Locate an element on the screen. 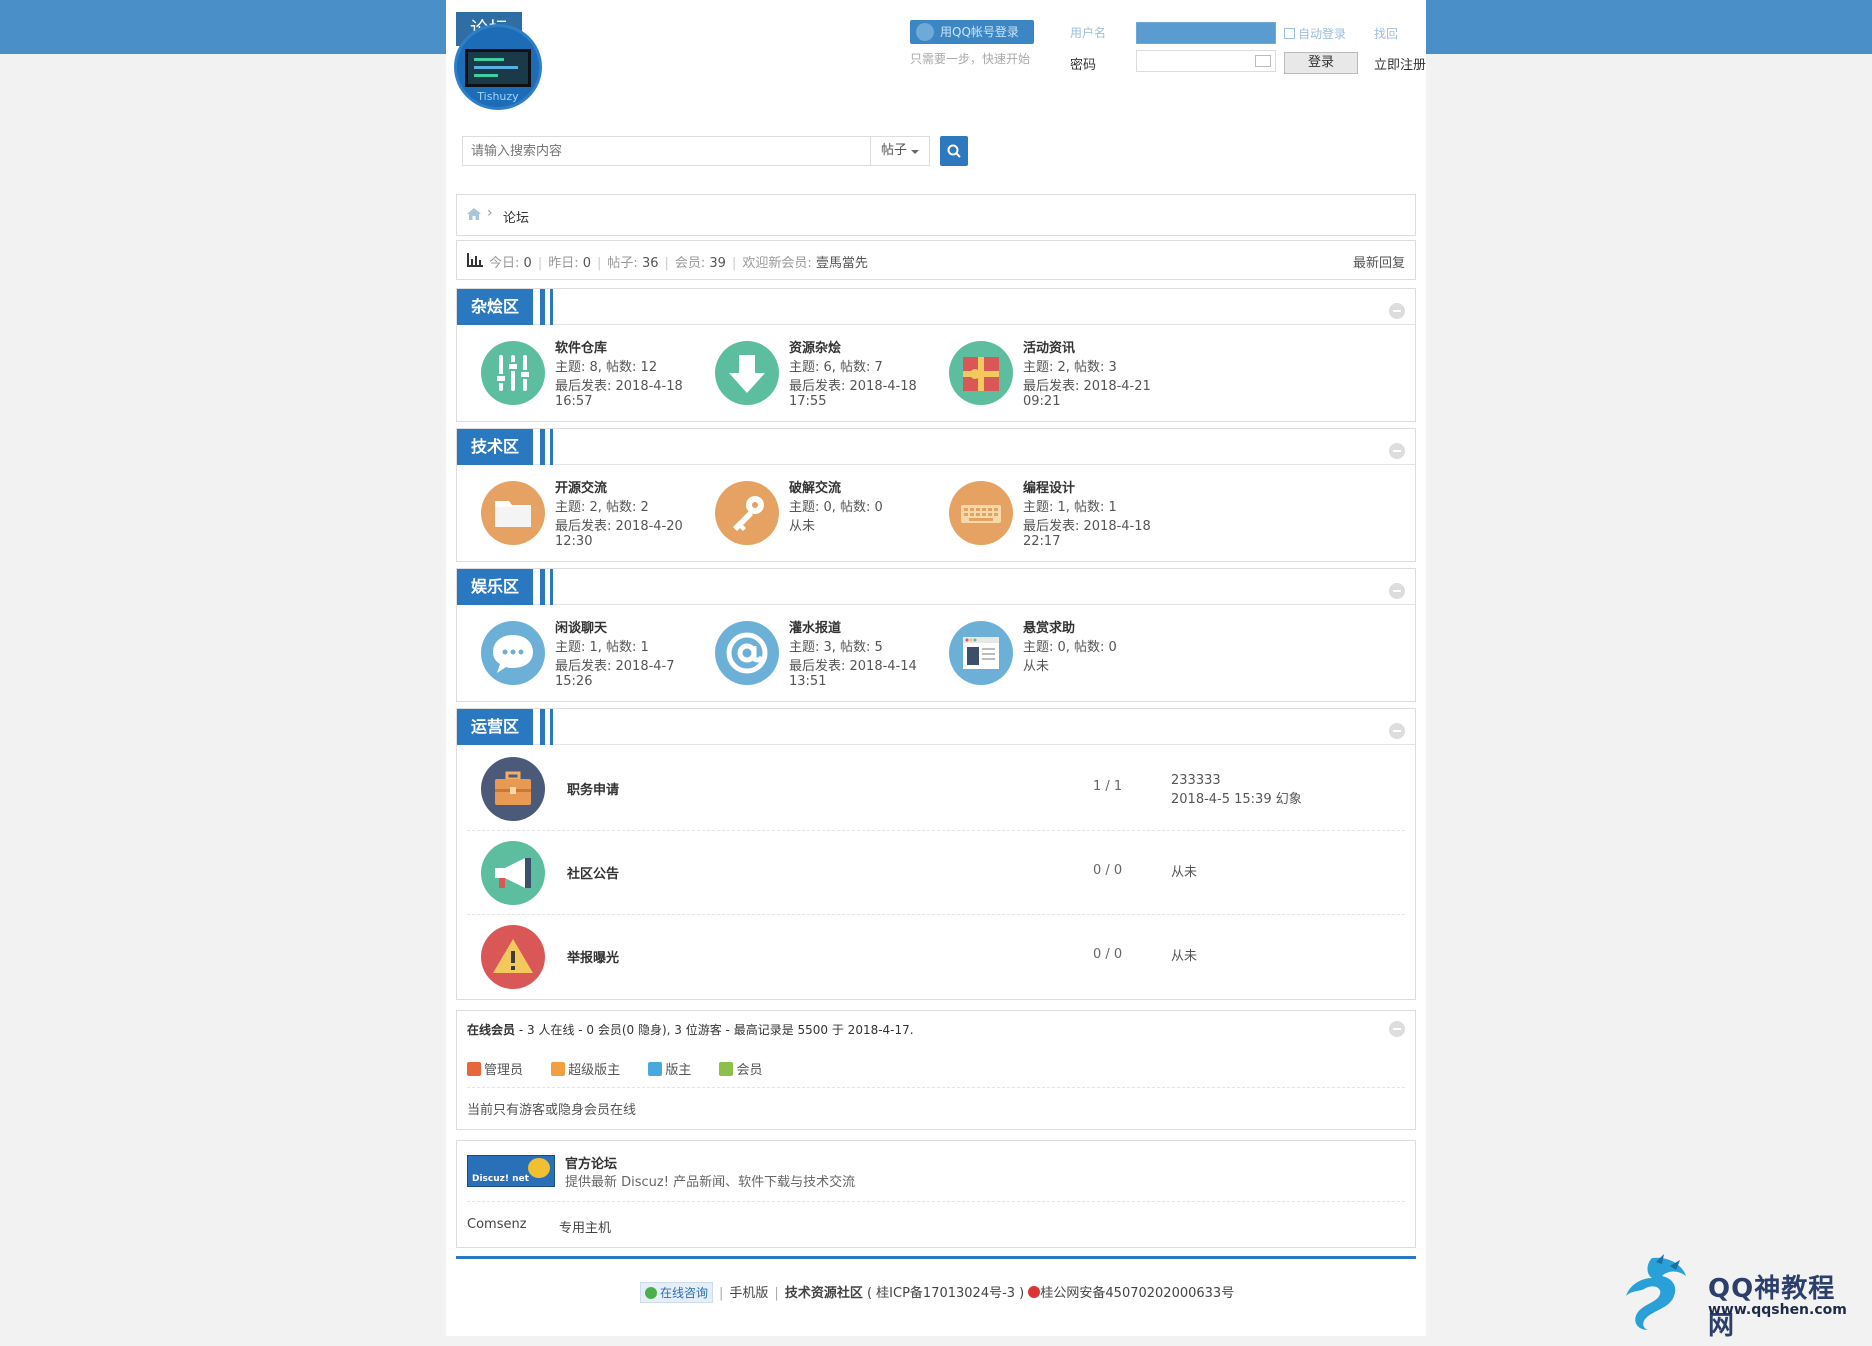  latest-reply-link: 最新回复 is located at coordinates (1379, 261).